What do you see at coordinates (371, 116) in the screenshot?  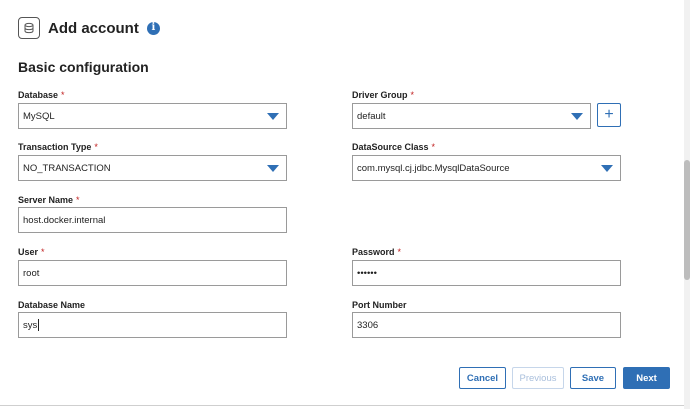 I see `driver-group-select-value: default` at bounding box center [371, 116].